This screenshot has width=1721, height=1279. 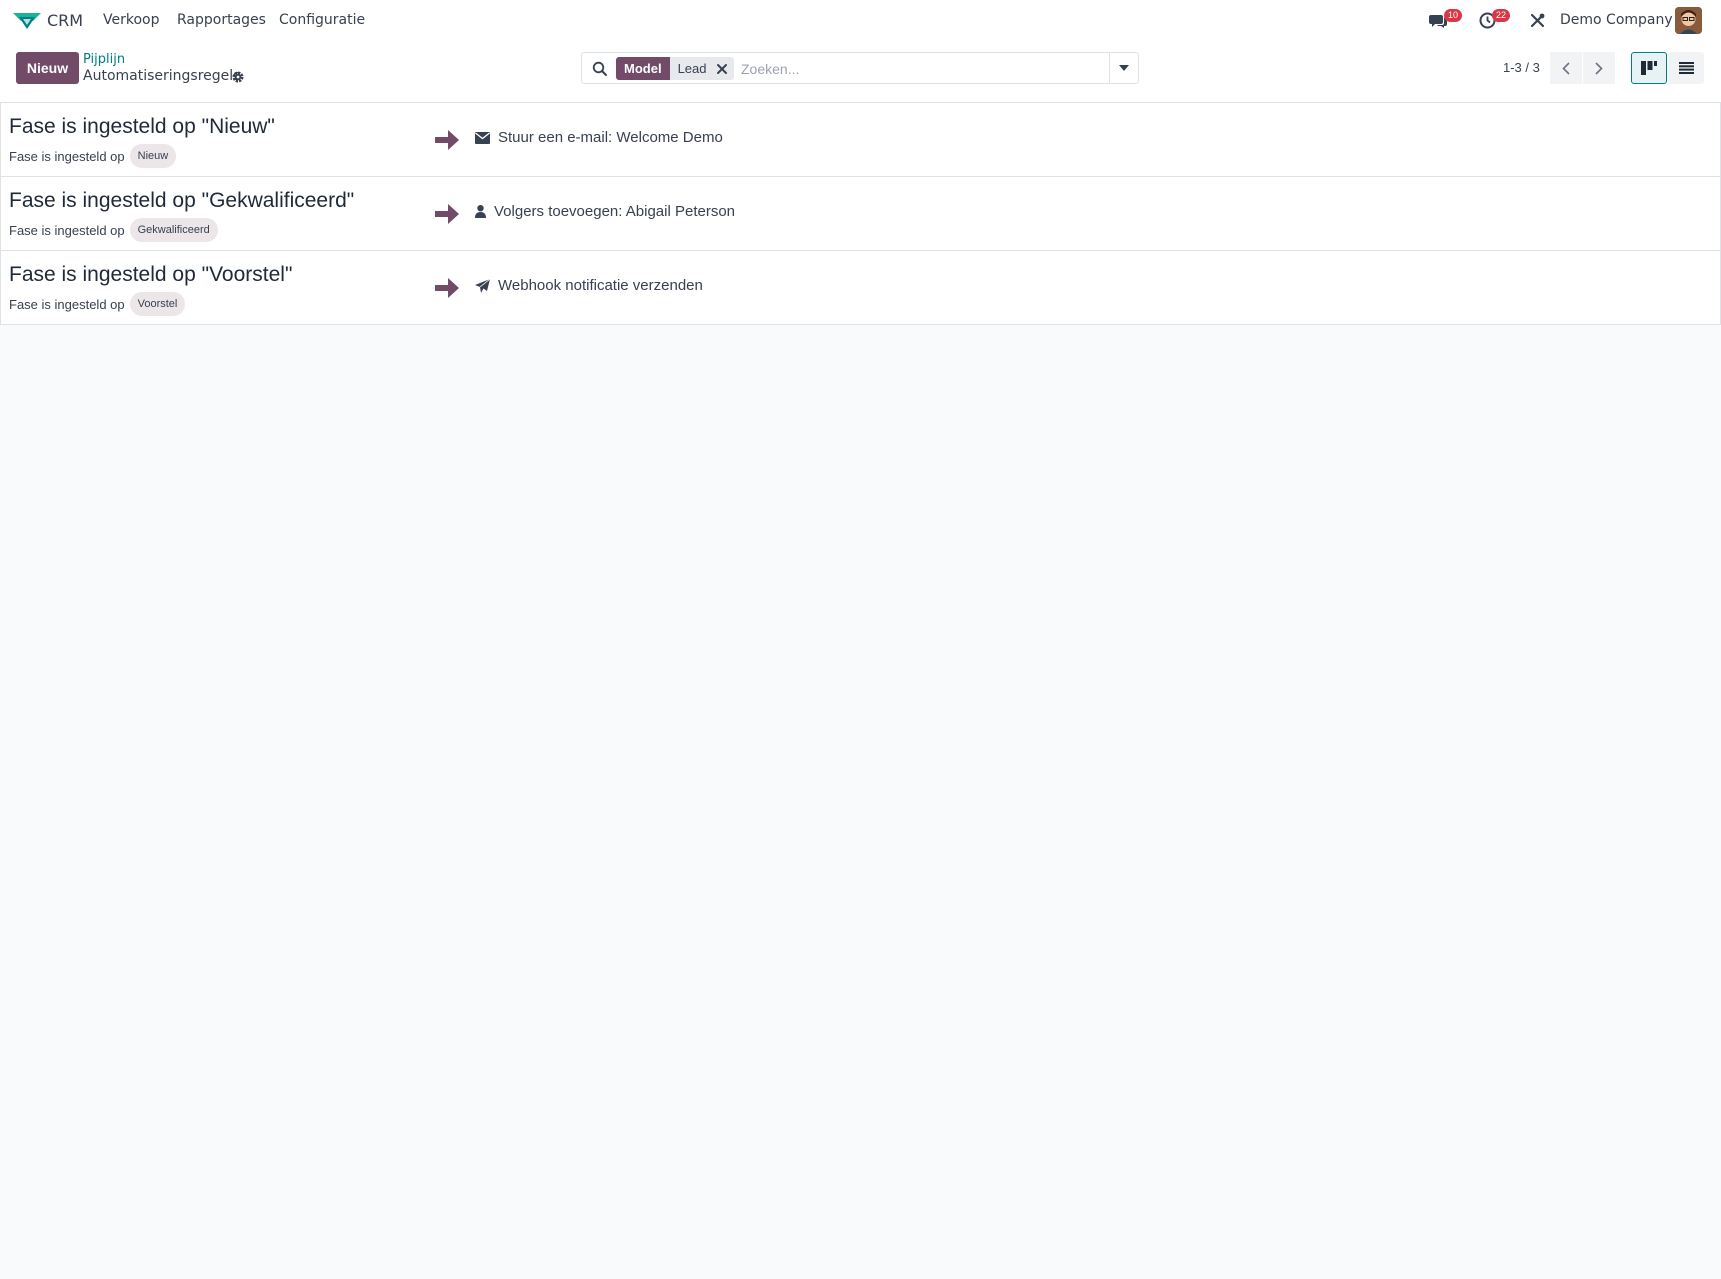 I want to click on menu-verkoop: Verkoop, so click(x=131, y=20).